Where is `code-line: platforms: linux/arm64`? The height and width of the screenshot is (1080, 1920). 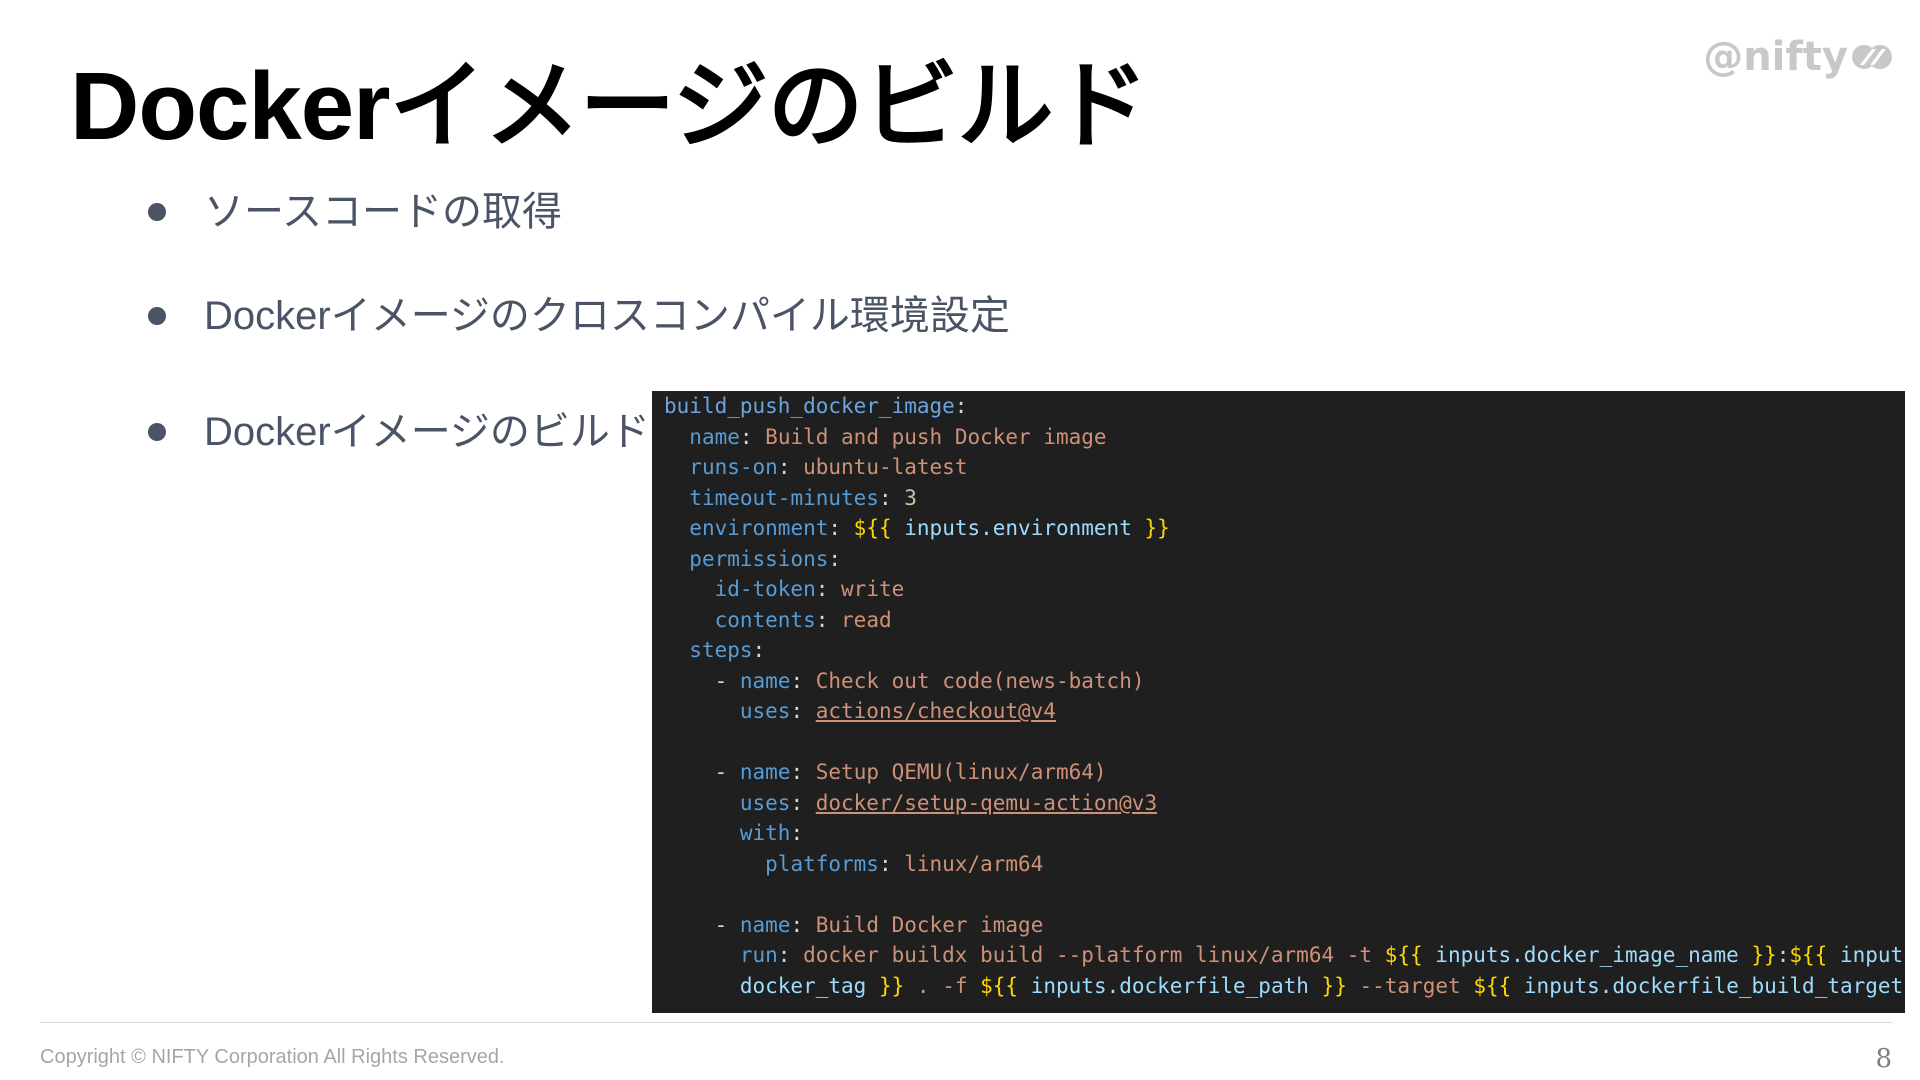 code-line: platforms: linux/arm64 is located at coordinates (904, 863).